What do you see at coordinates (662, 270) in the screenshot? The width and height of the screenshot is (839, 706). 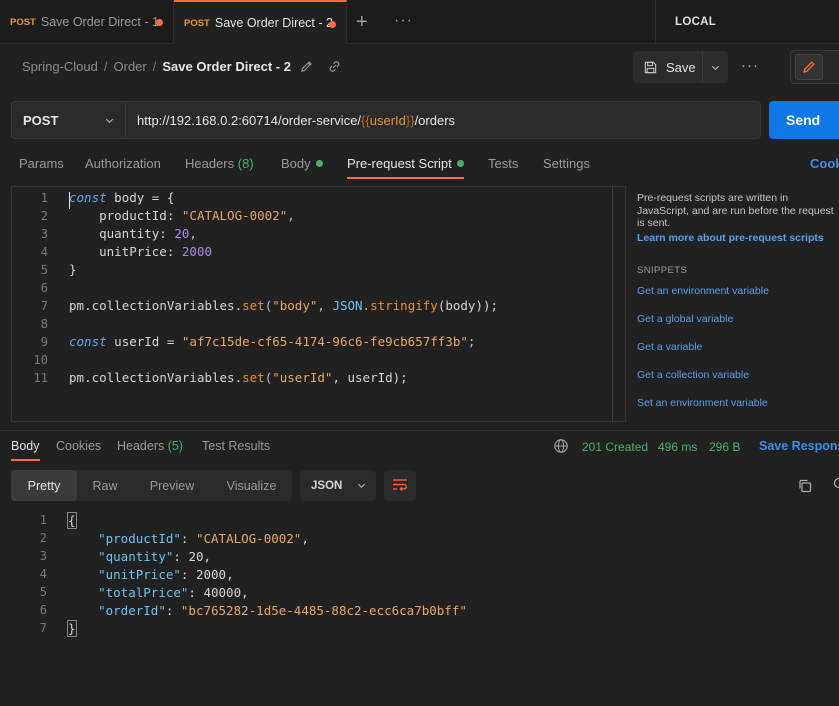 I see `snippets-heading: SNIPPETS` at bounding box center [662, 270].